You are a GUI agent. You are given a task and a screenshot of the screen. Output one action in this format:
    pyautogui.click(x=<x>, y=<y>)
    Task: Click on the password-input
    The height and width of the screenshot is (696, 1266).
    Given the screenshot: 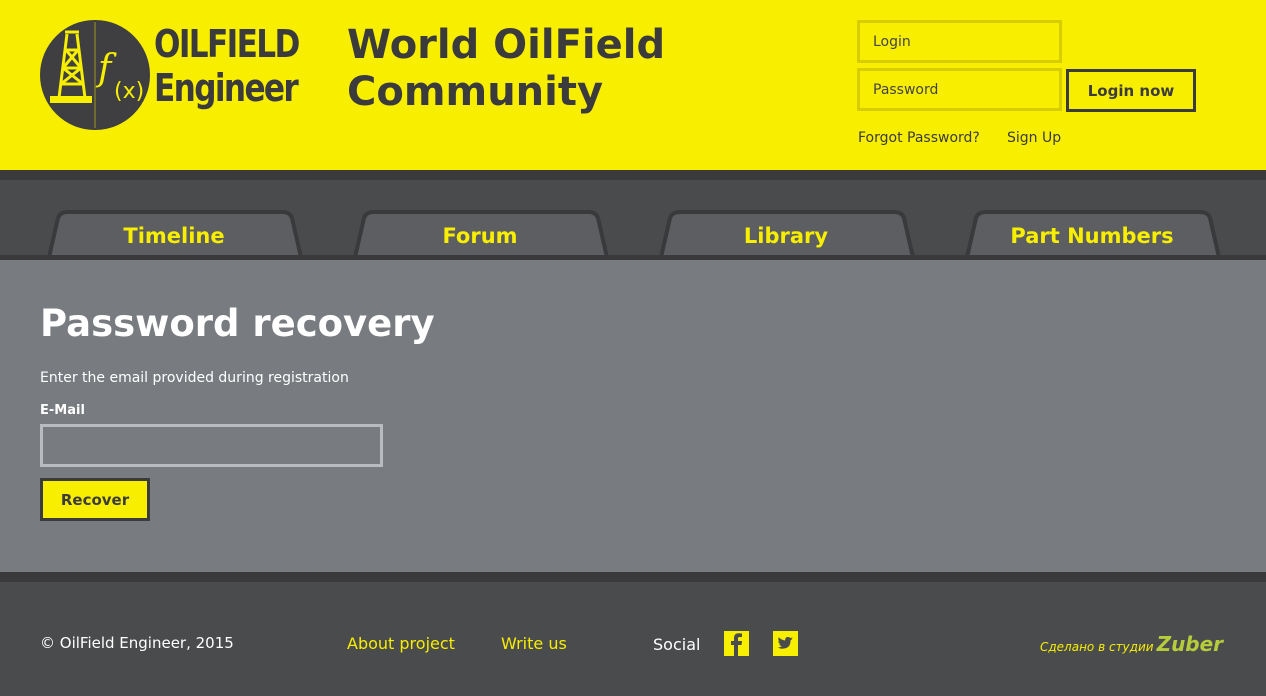 What is the action you would take?
    pyautogui.click(x=959, y=89)
    